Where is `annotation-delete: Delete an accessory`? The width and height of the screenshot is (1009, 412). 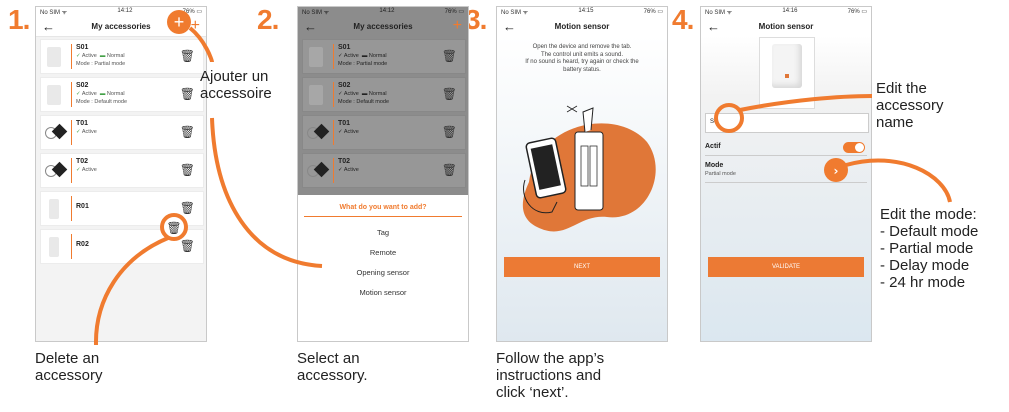
annotation-delete: Delete an accessory is located at coordinates (69, 367).